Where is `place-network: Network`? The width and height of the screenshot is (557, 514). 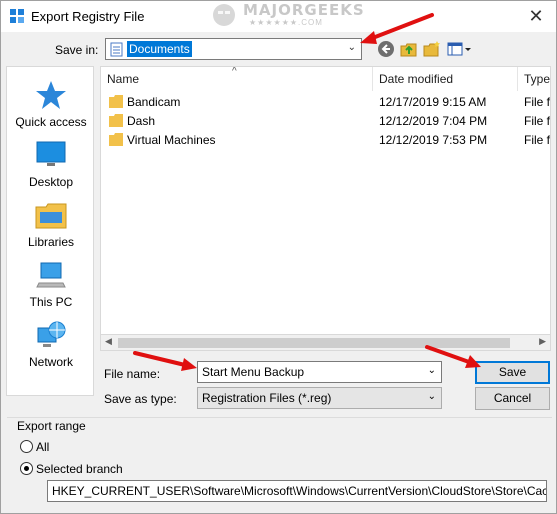
place-network: Network is located at coordinates (51, 344).